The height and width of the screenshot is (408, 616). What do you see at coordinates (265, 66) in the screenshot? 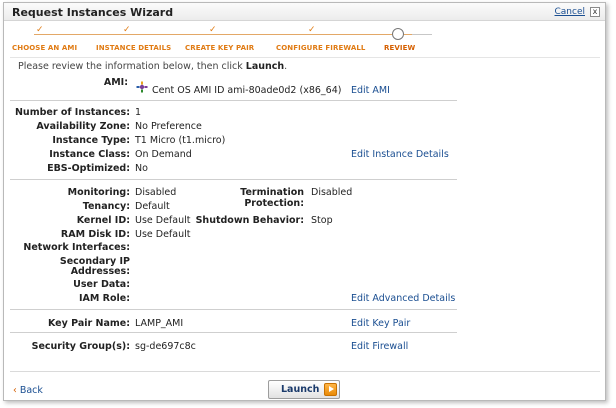
I see `intro-launch-word: Launch` at bounding box center [265, 66].